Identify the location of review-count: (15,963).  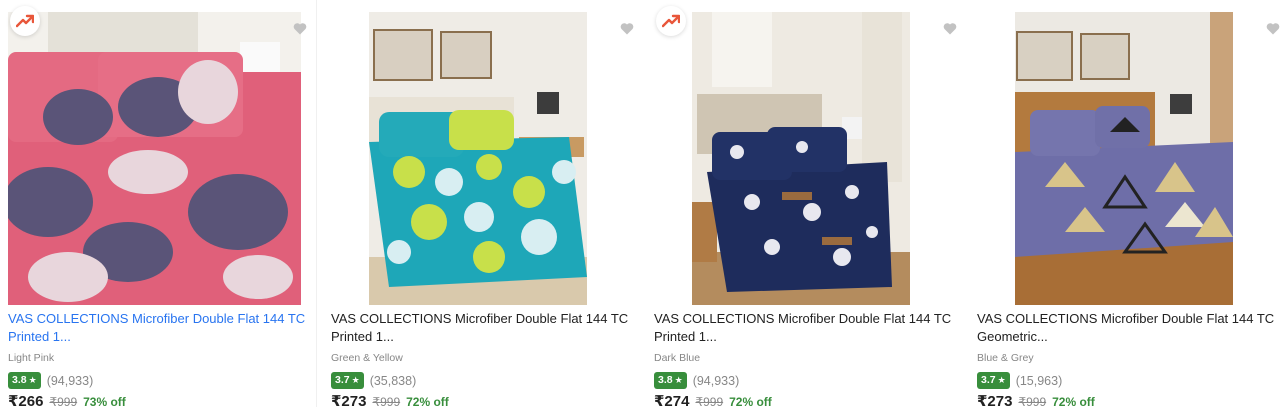
(1039, 380).